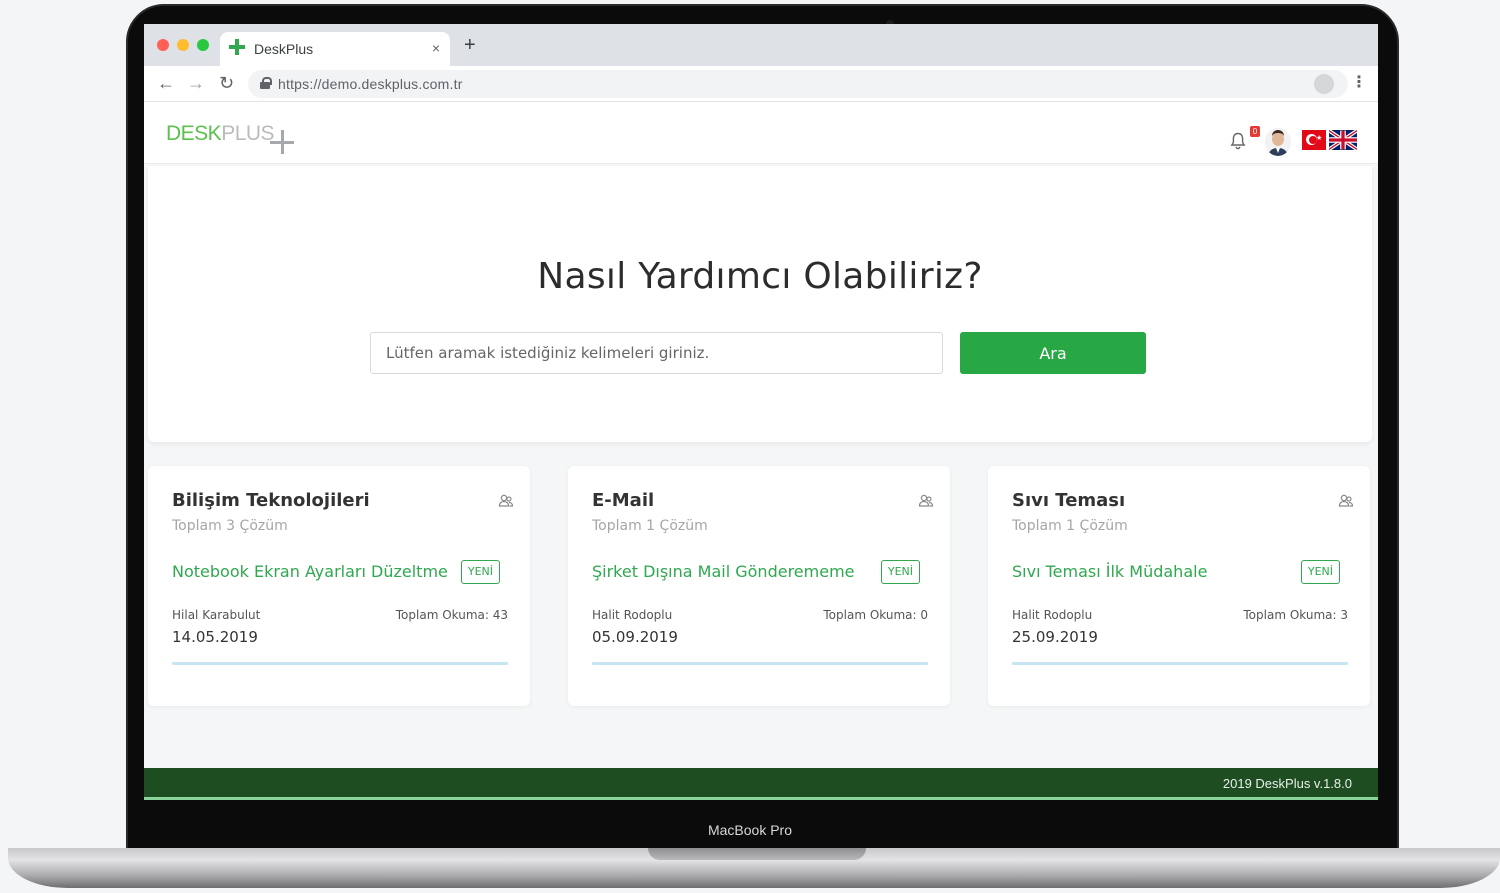  Describe the element at coordinates (163, 45) in the screenshot. I see `close-window-button` at that location.